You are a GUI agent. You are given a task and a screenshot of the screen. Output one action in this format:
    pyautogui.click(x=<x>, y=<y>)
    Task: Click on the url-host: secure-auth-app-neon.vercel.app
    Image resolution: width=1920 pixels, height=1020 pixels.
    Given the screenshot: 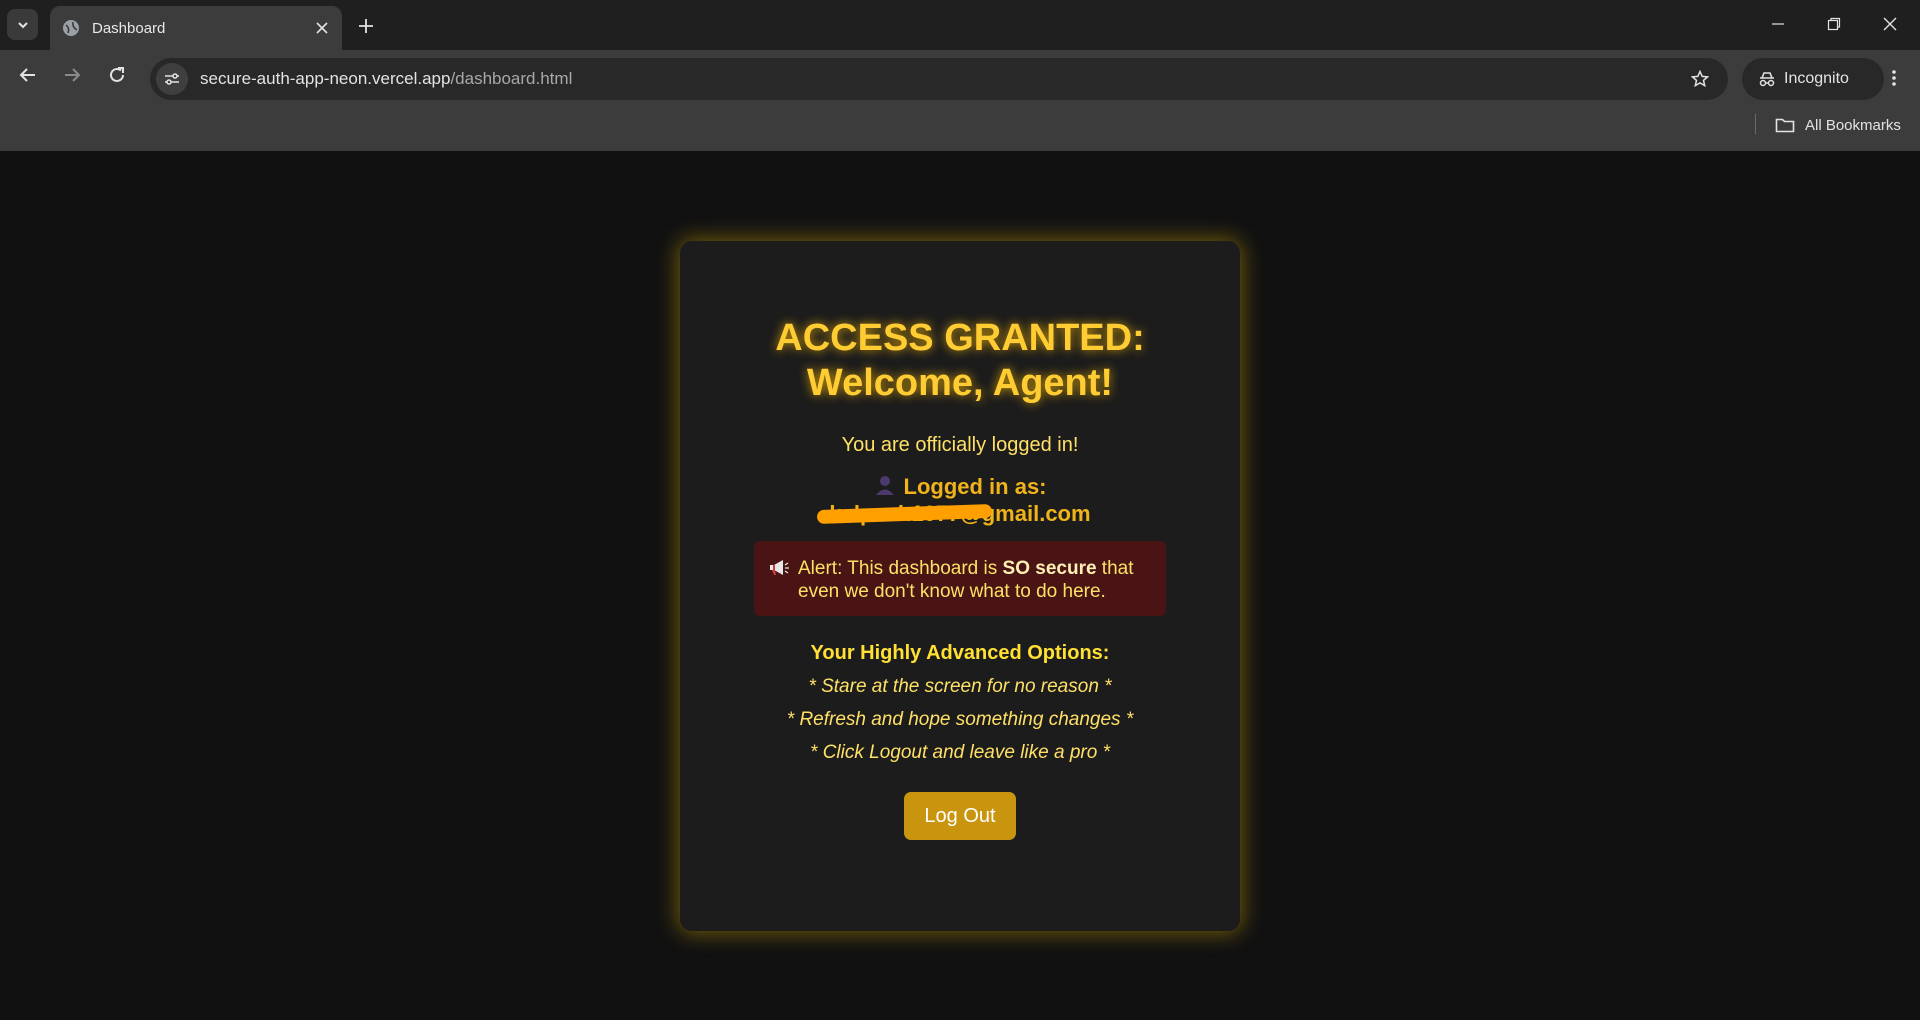 What is the action you would take?
    pyautogui.click(x=325, y=78)
    